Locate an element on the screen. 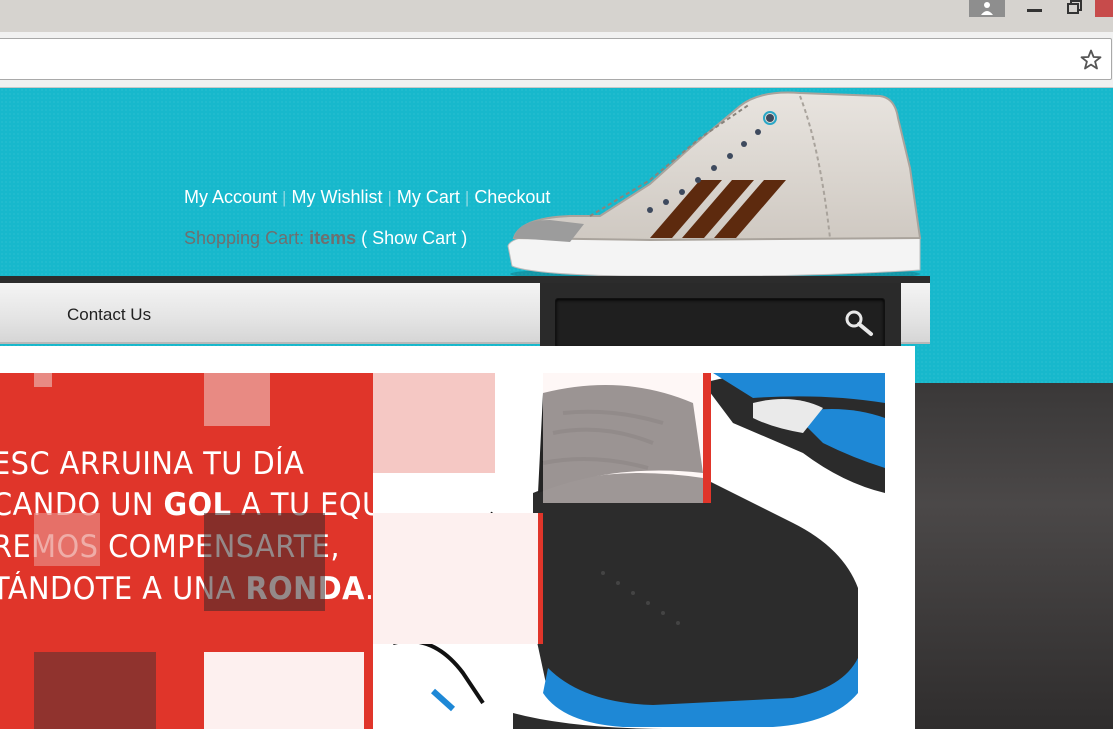 The width and height of the screenshot is (1113, 729). title-bar is located at coordinates (556, 16).